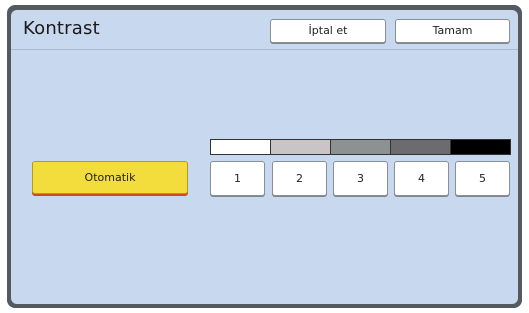 The image size is (529, 313). What do you see at coordinates (482, 178) in the screenshot?
I see `contrast-level-5-button: 5` at bounding box center [482, 178].